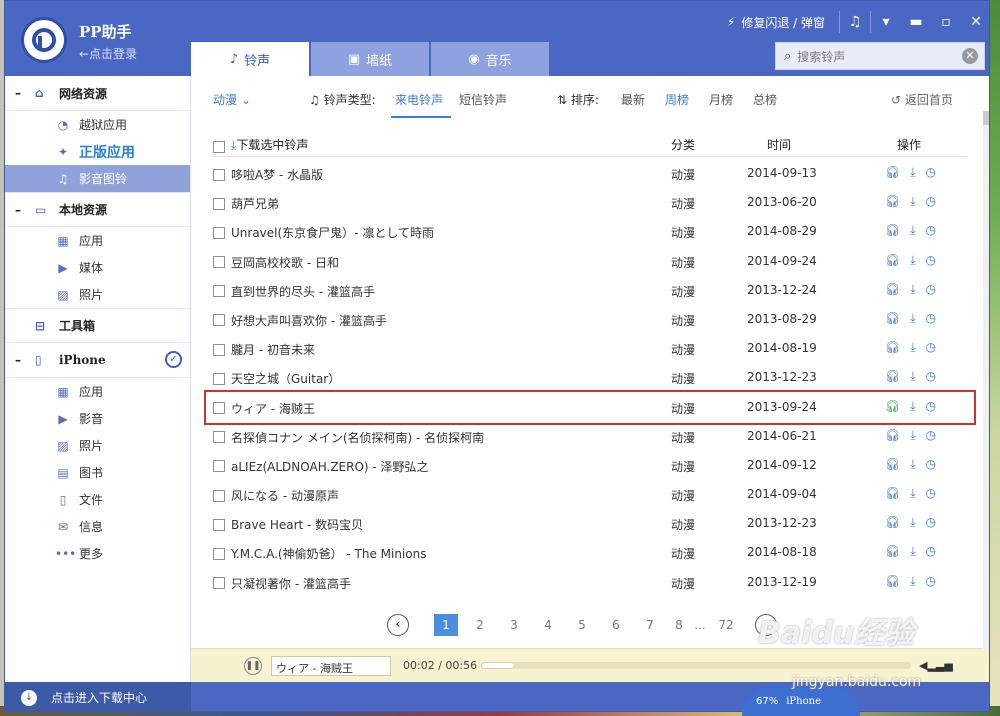 The width and height of the screenshot is (1000, 716). I want to click on sidebar-item-iphone-messages: ✉ 信息, so click(97, 526).